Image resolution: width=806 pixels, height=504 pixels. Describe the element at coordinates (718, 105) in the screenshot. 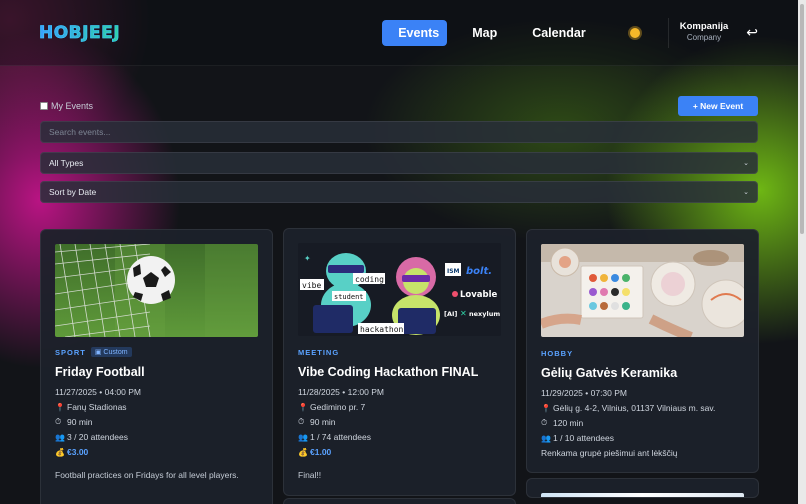

I see `new-event-button: + New Event` at that location.